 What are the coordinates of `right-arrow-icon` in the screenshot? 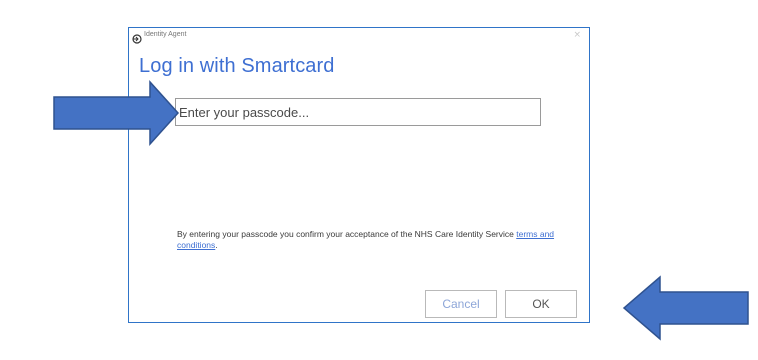 It's located at (116, 113).